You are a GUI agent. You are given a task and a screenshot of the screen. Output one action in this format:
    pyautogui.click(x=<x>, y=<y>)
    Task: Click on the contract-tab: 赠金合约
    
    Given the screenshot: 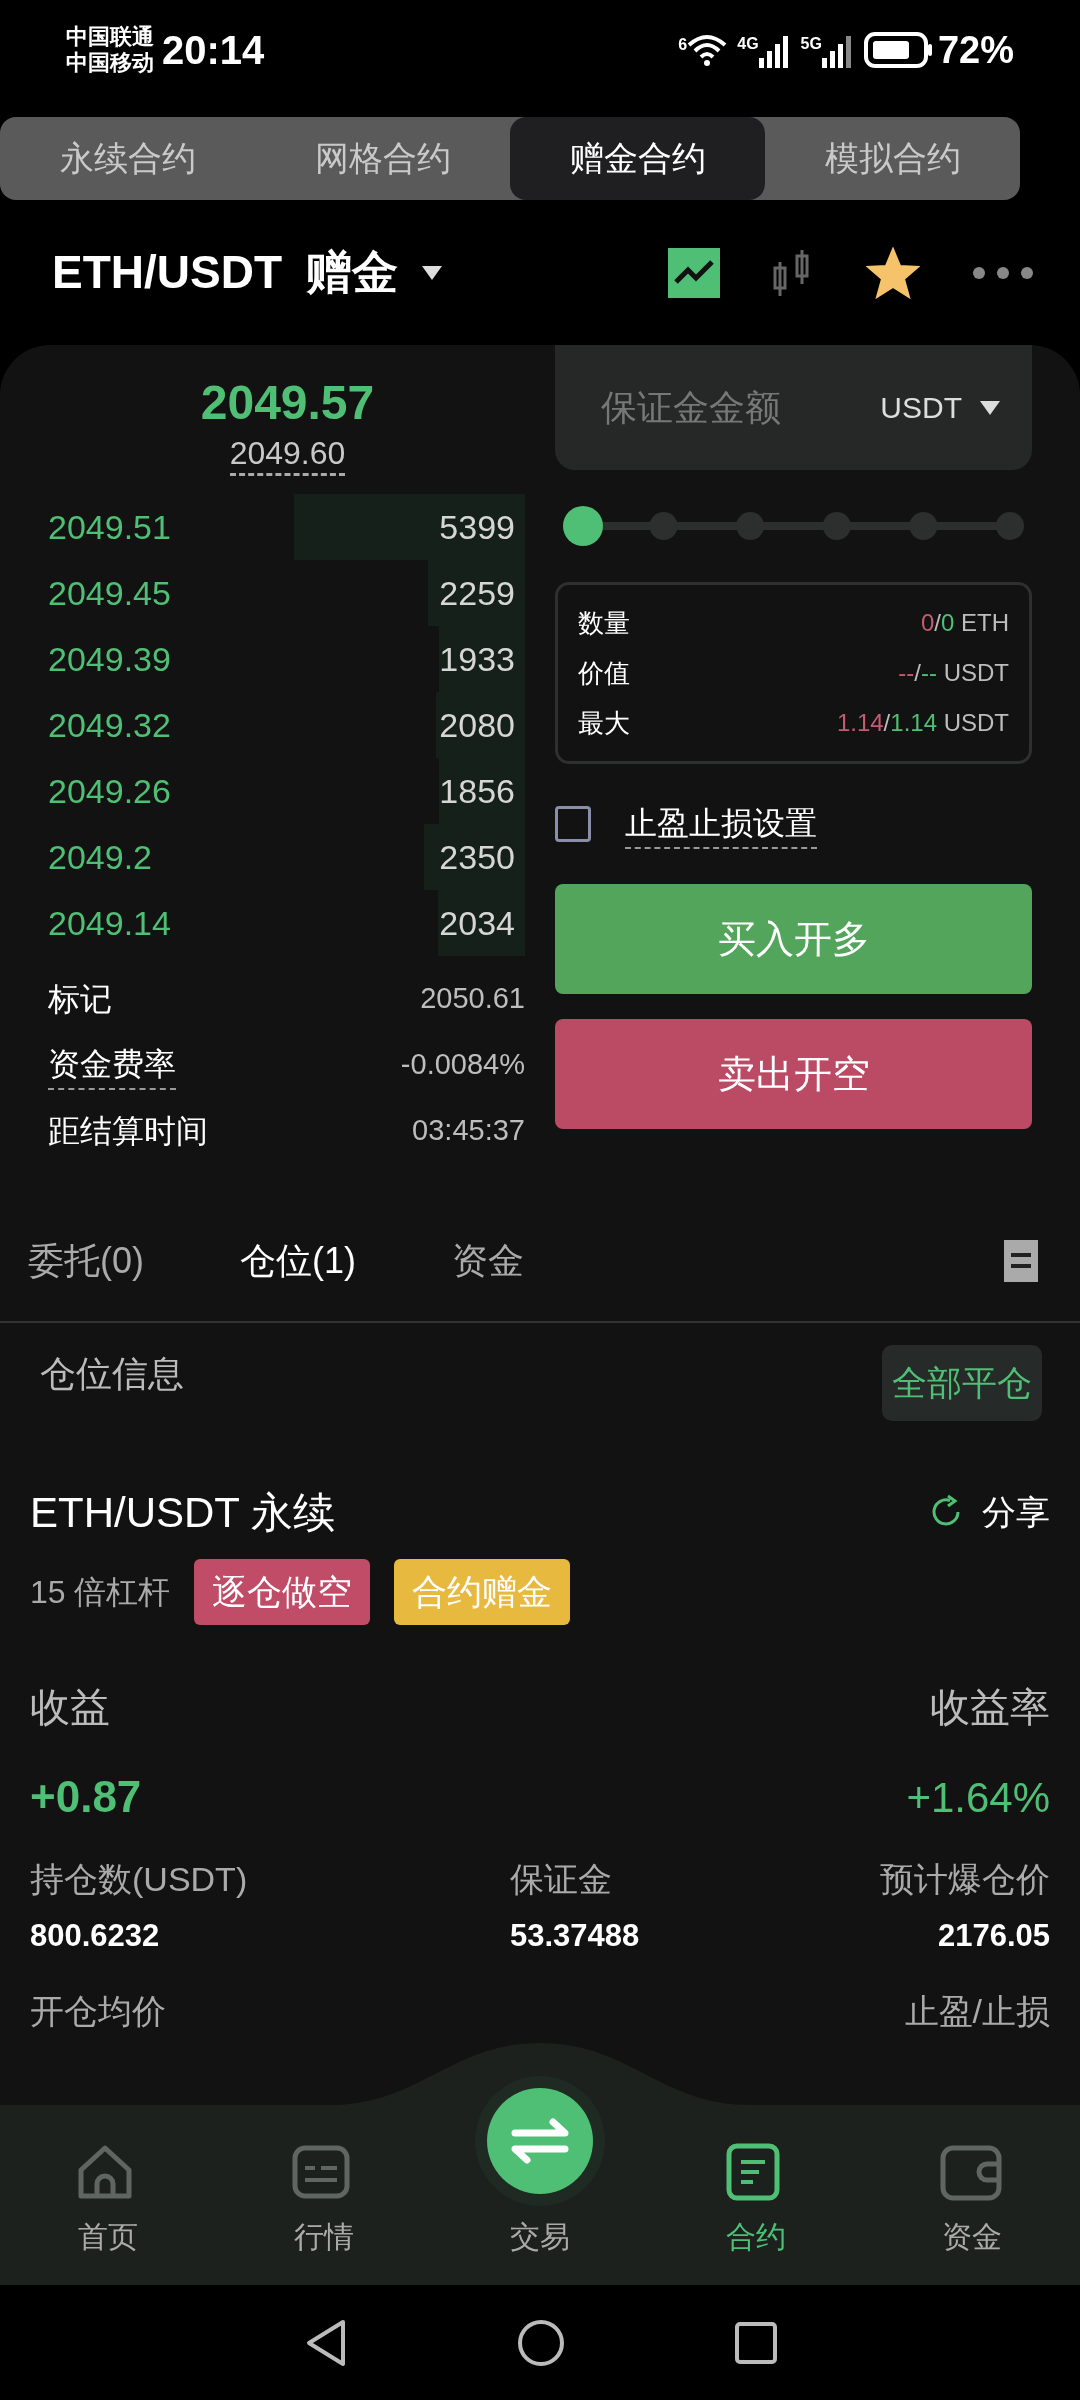 What is the action you would take?
    pyautogui.click(x=637, y=158)
    